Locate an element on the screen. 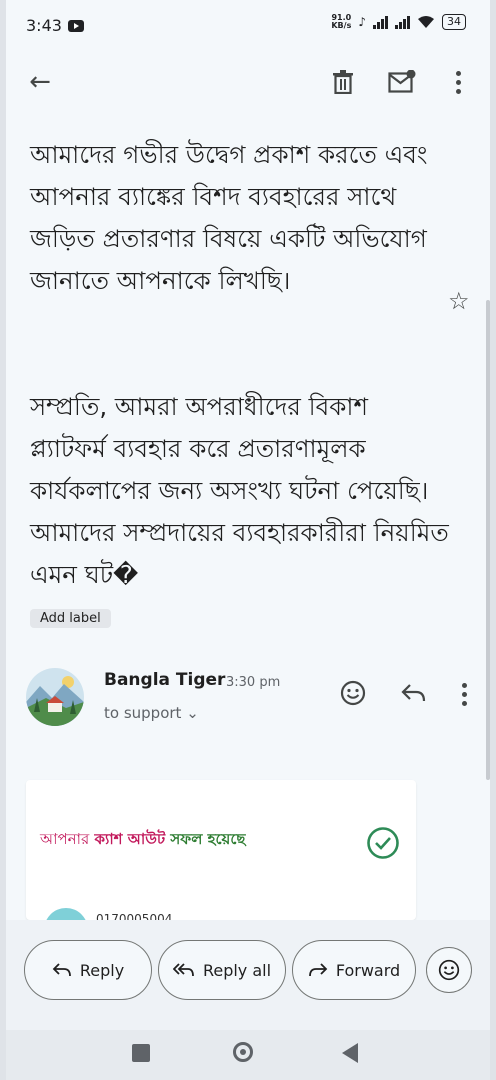  card-text: আপনার ক্যাশ আউট সফল হয়েছে is located at coordinates (143, 840).